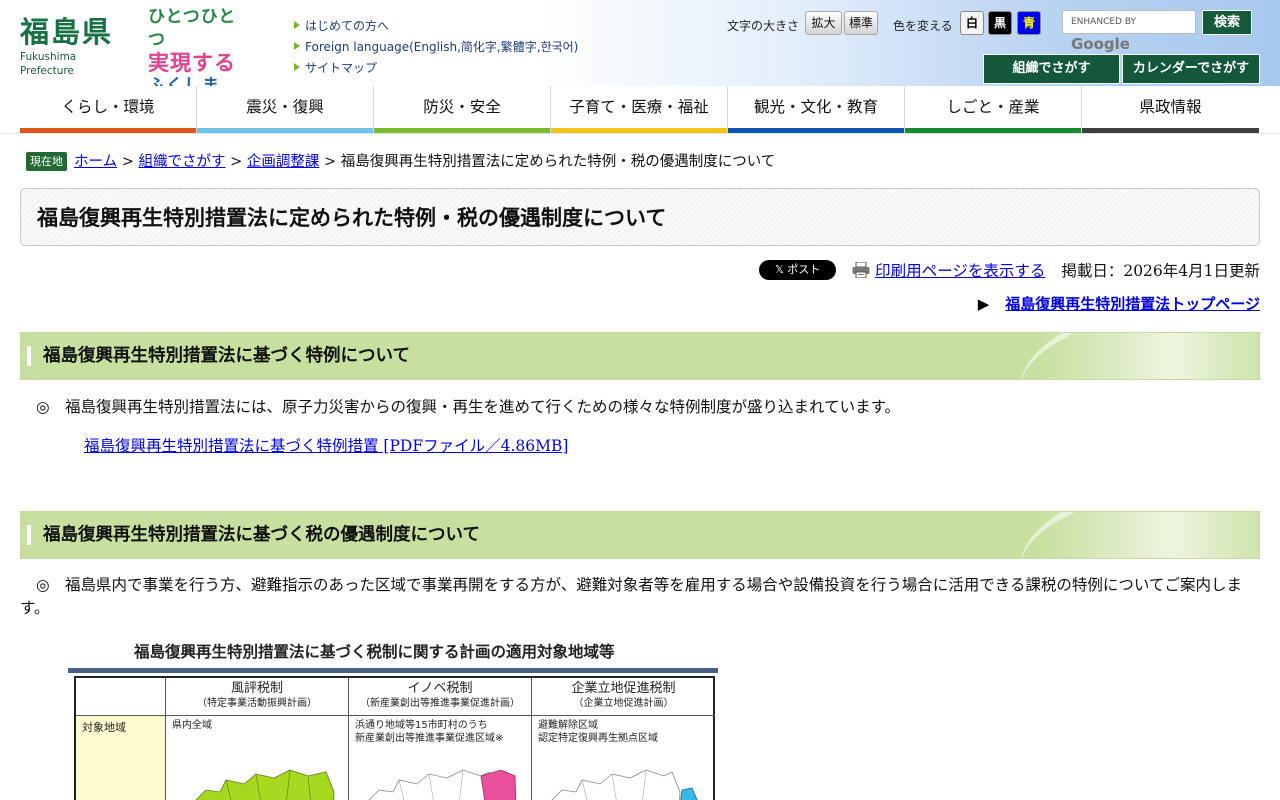  I want to click on figure-row-label-cell: 対象地域, so click(121, 758).